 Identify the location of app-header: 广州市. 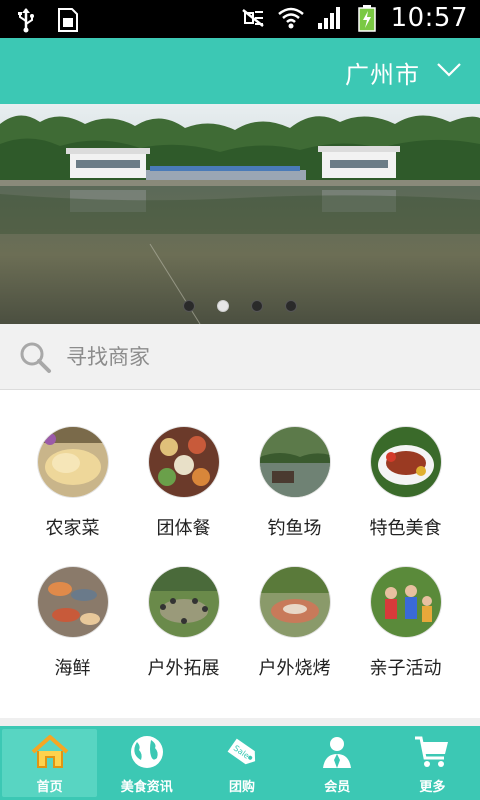
(240, 71).